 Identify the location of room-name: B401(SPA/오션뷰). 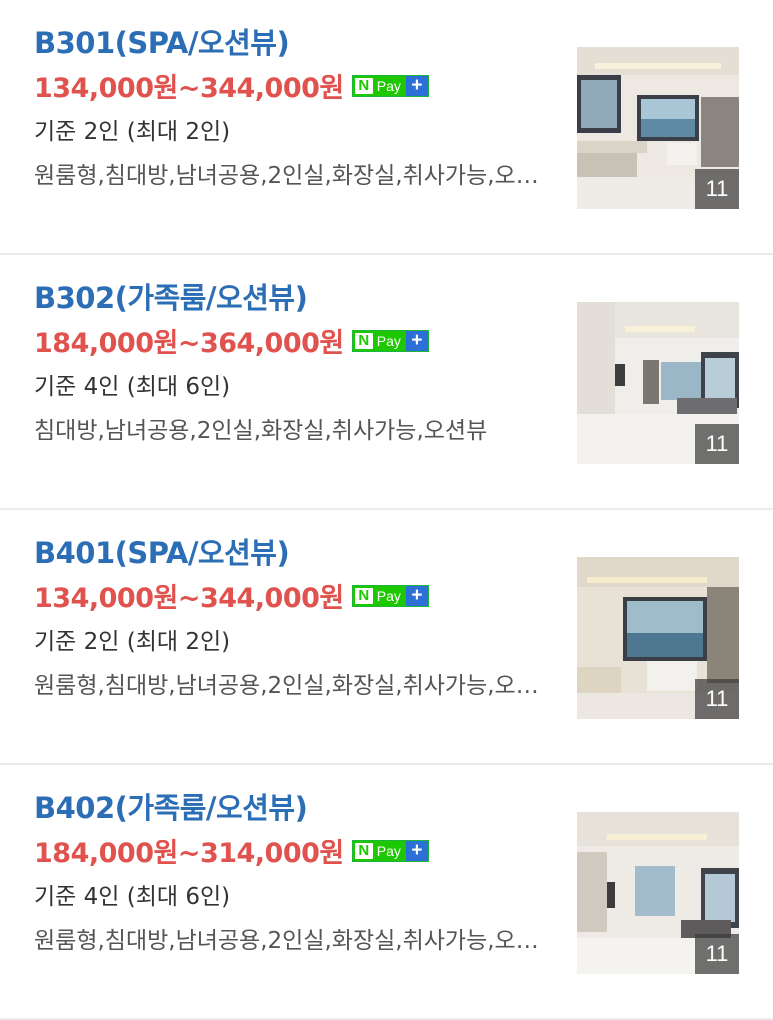
(162, 551).